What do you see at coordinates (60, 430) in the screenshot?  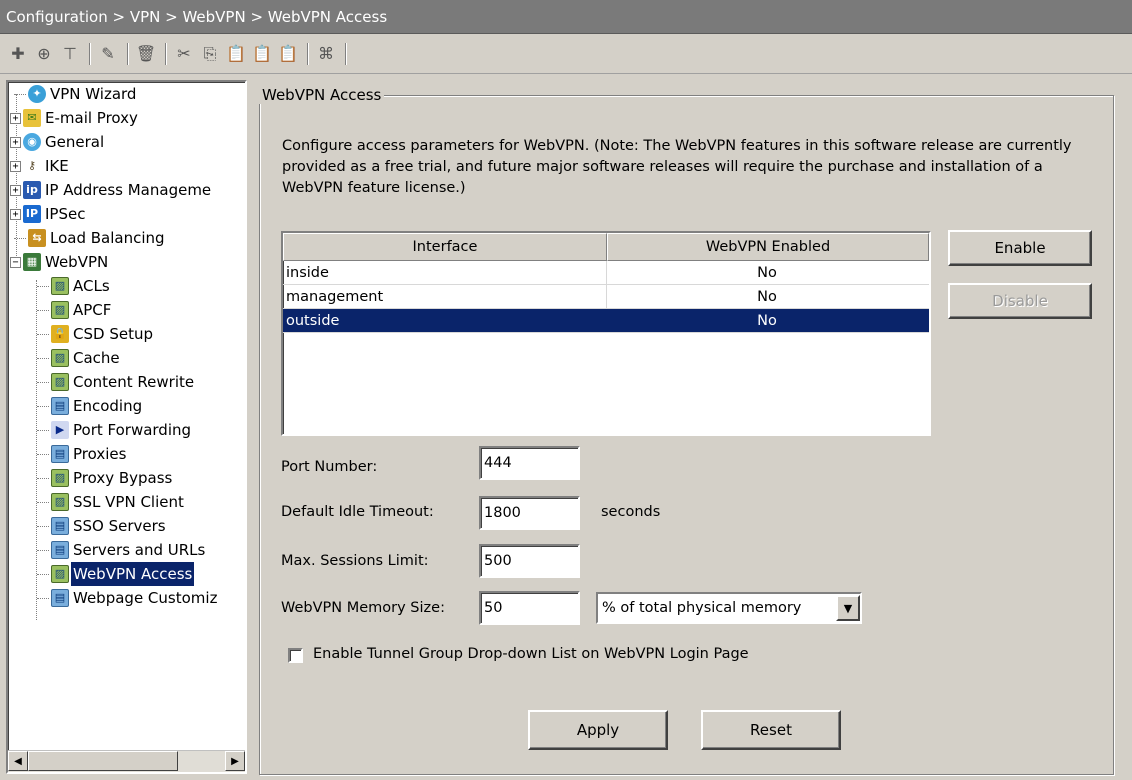 I see `port-forwarding-icon: ▶` at bounding box center [60, 430].